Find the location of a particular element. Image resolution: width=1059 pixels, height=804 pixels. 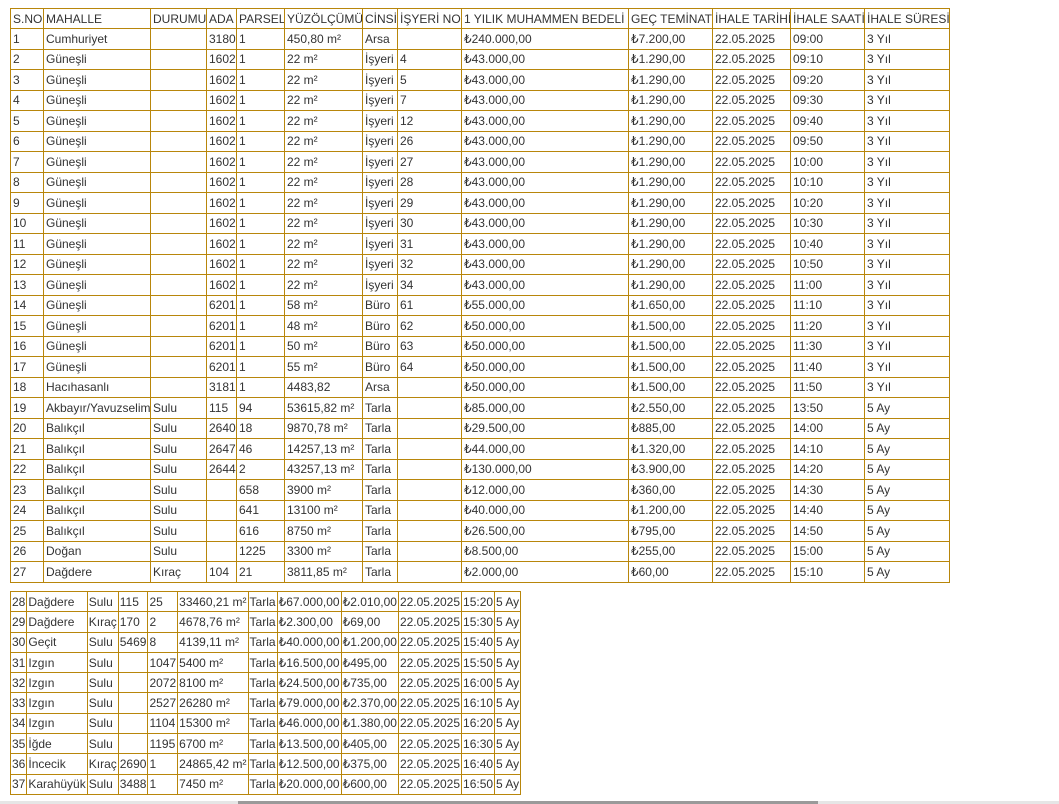

table-cell: ₺12.000,00 is located at coordinates (545, 490).